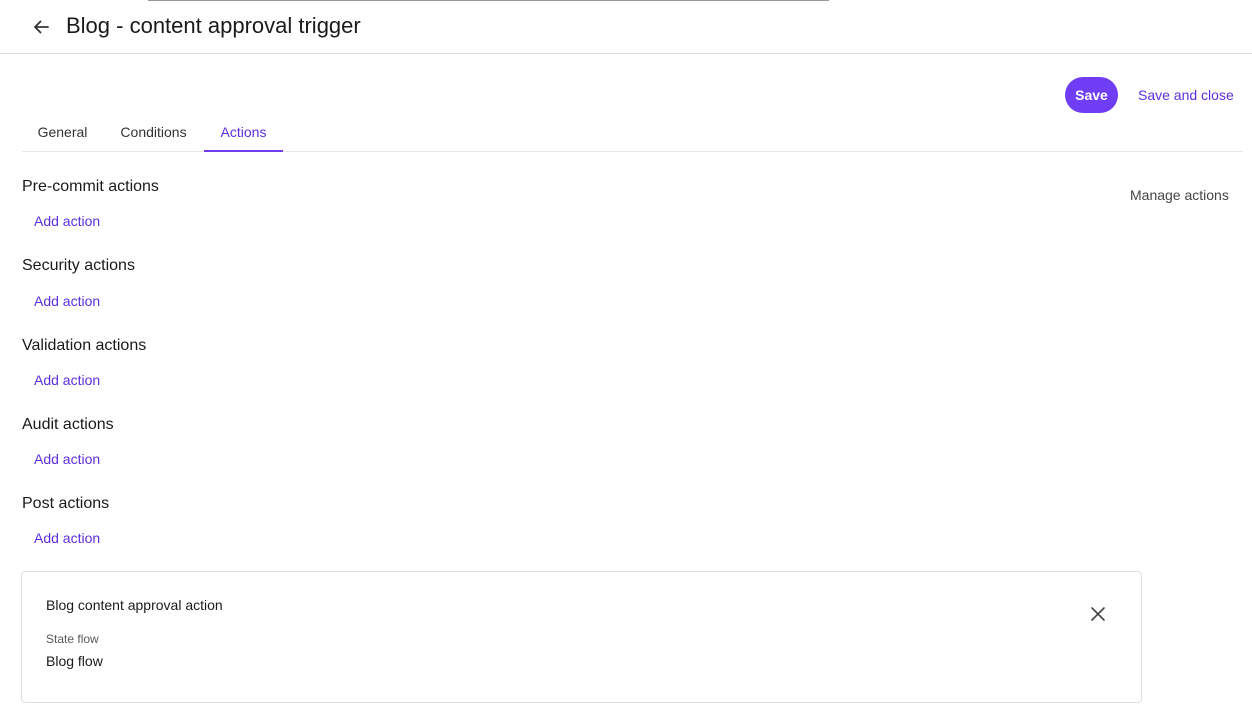  What do you see at coordinates (243, 133) in the screenshot?
I see `tab-actions: Actions` at bounding box center [243, 133].